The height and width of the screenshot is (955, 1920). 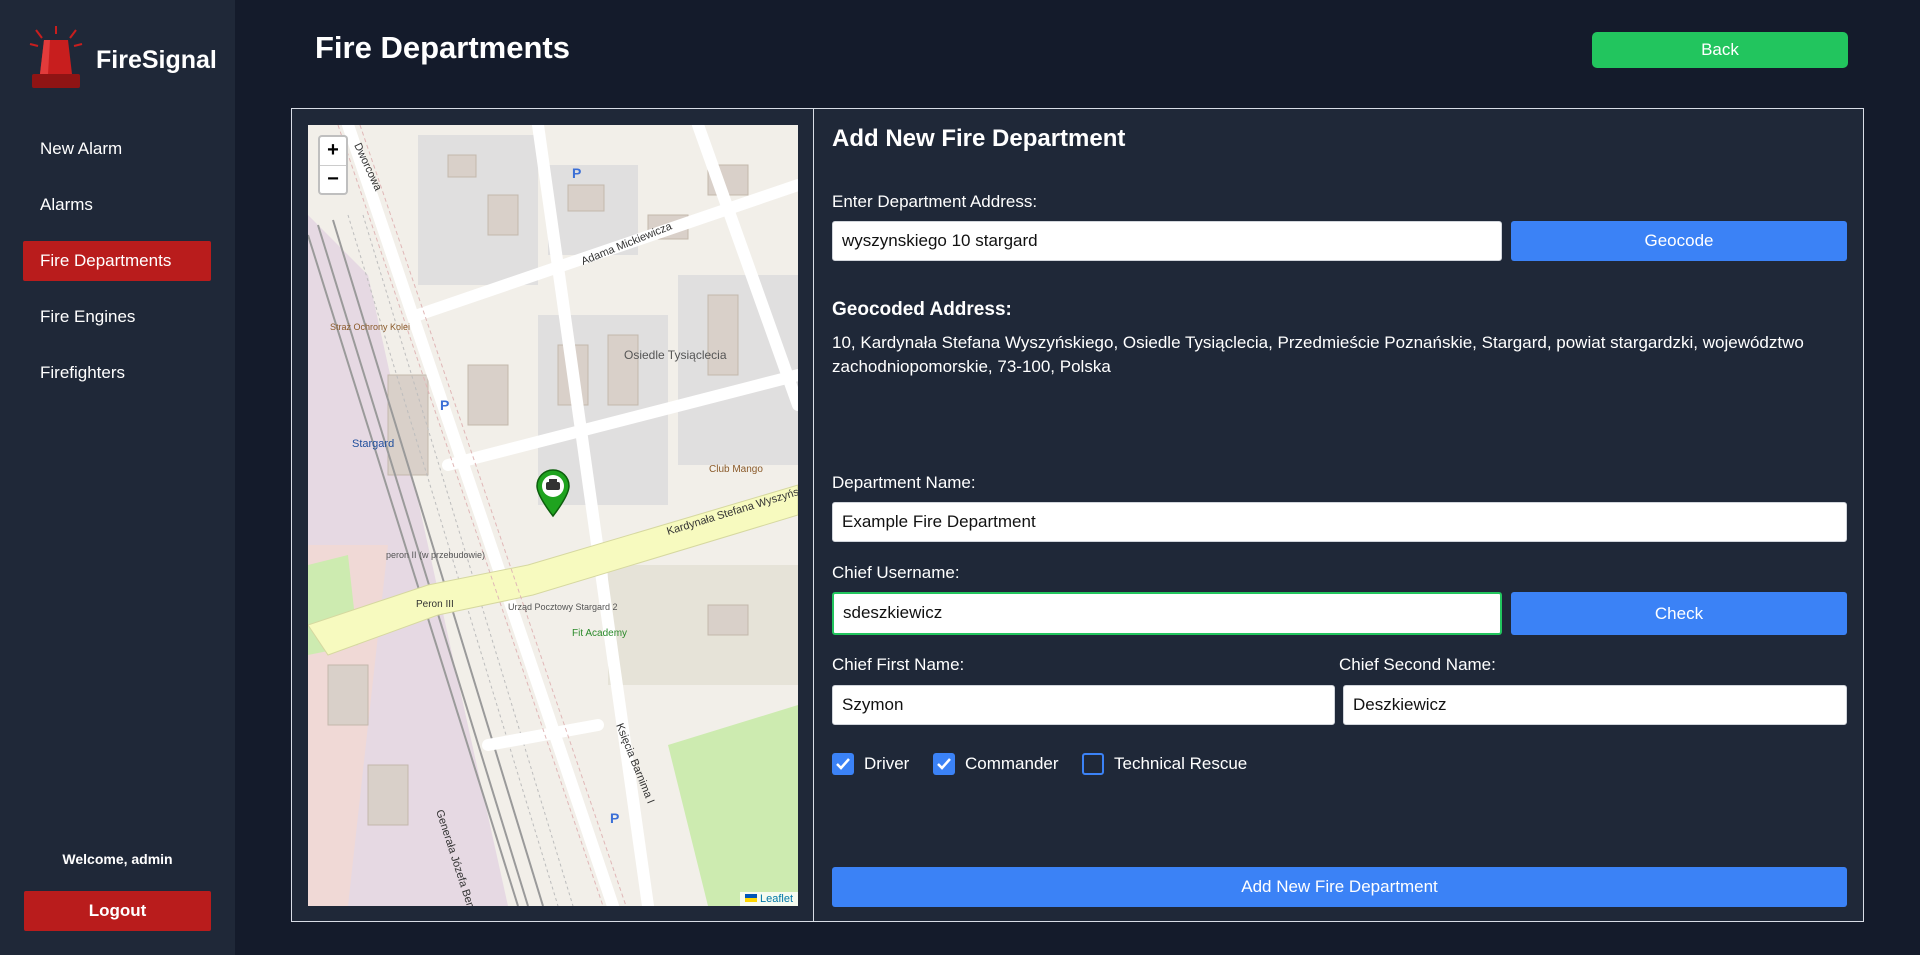 I want to click on driver-checkbox: Driver, so click(x=870, y=764).